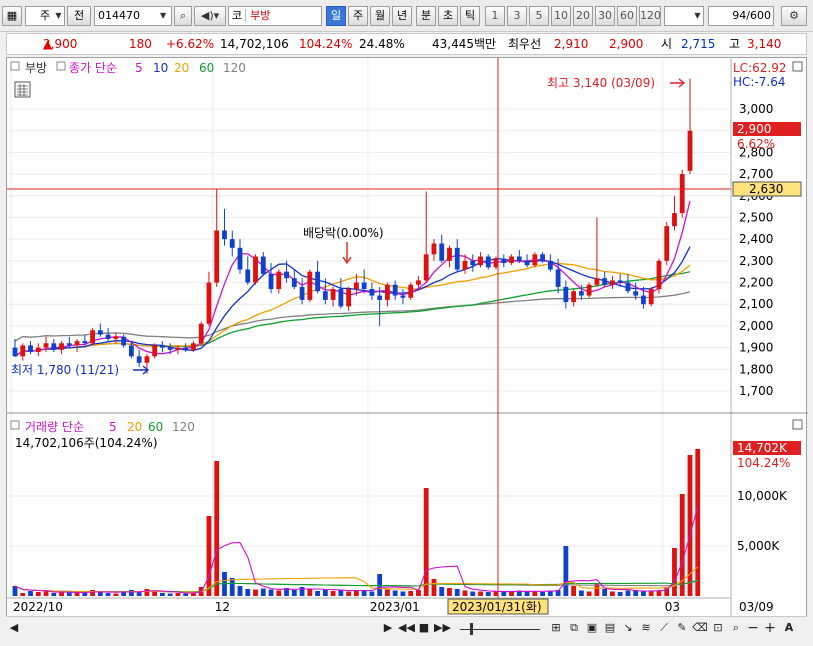  Describe the element at coordinates (789, 628) in the screenshot. I see `font-size-icon: A` at that location.